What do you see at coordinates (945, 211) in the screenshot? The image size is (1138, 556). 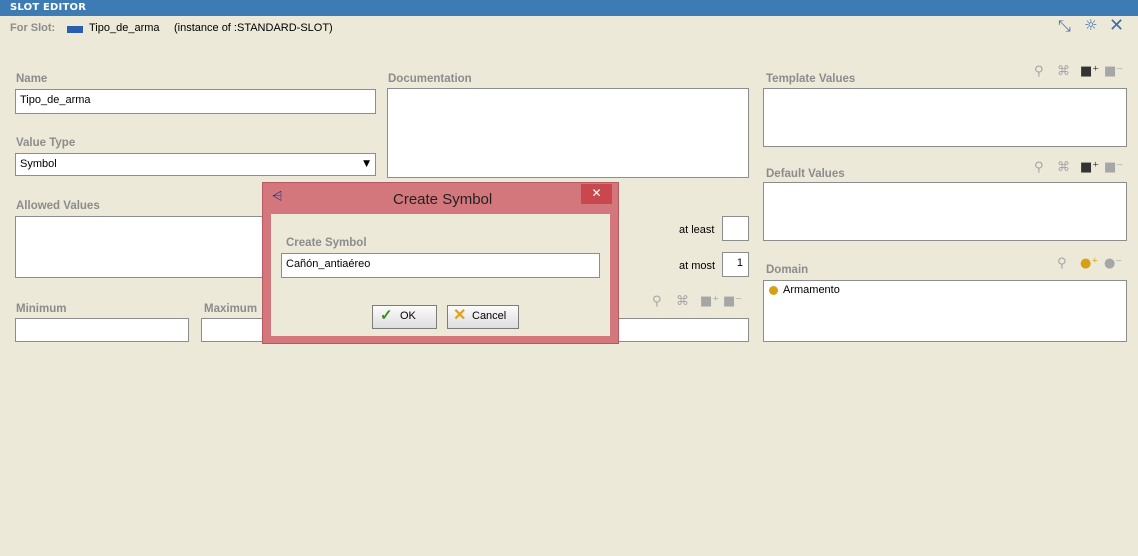 I see `default-values-list` at bounding box center [945, 211].